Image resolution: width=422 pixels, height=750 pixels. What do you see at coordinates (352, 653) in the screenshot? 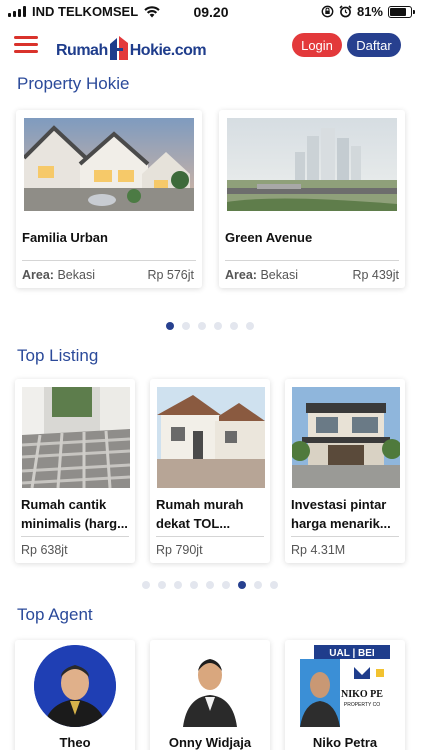
I see `agent-banner-top: UAL | BEI` at bounding box center [352, 653].